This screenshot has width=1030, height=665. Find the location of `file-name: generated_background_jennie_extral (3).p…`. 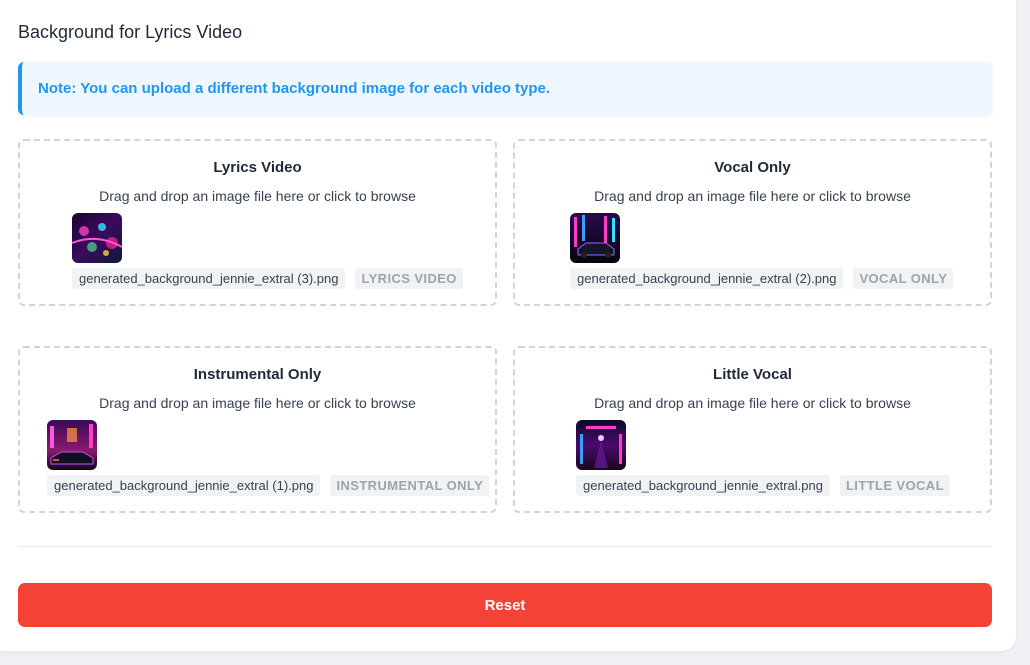

file-name: generated_background_jennie_extral (3).p… is located at coordinates (209, 278).